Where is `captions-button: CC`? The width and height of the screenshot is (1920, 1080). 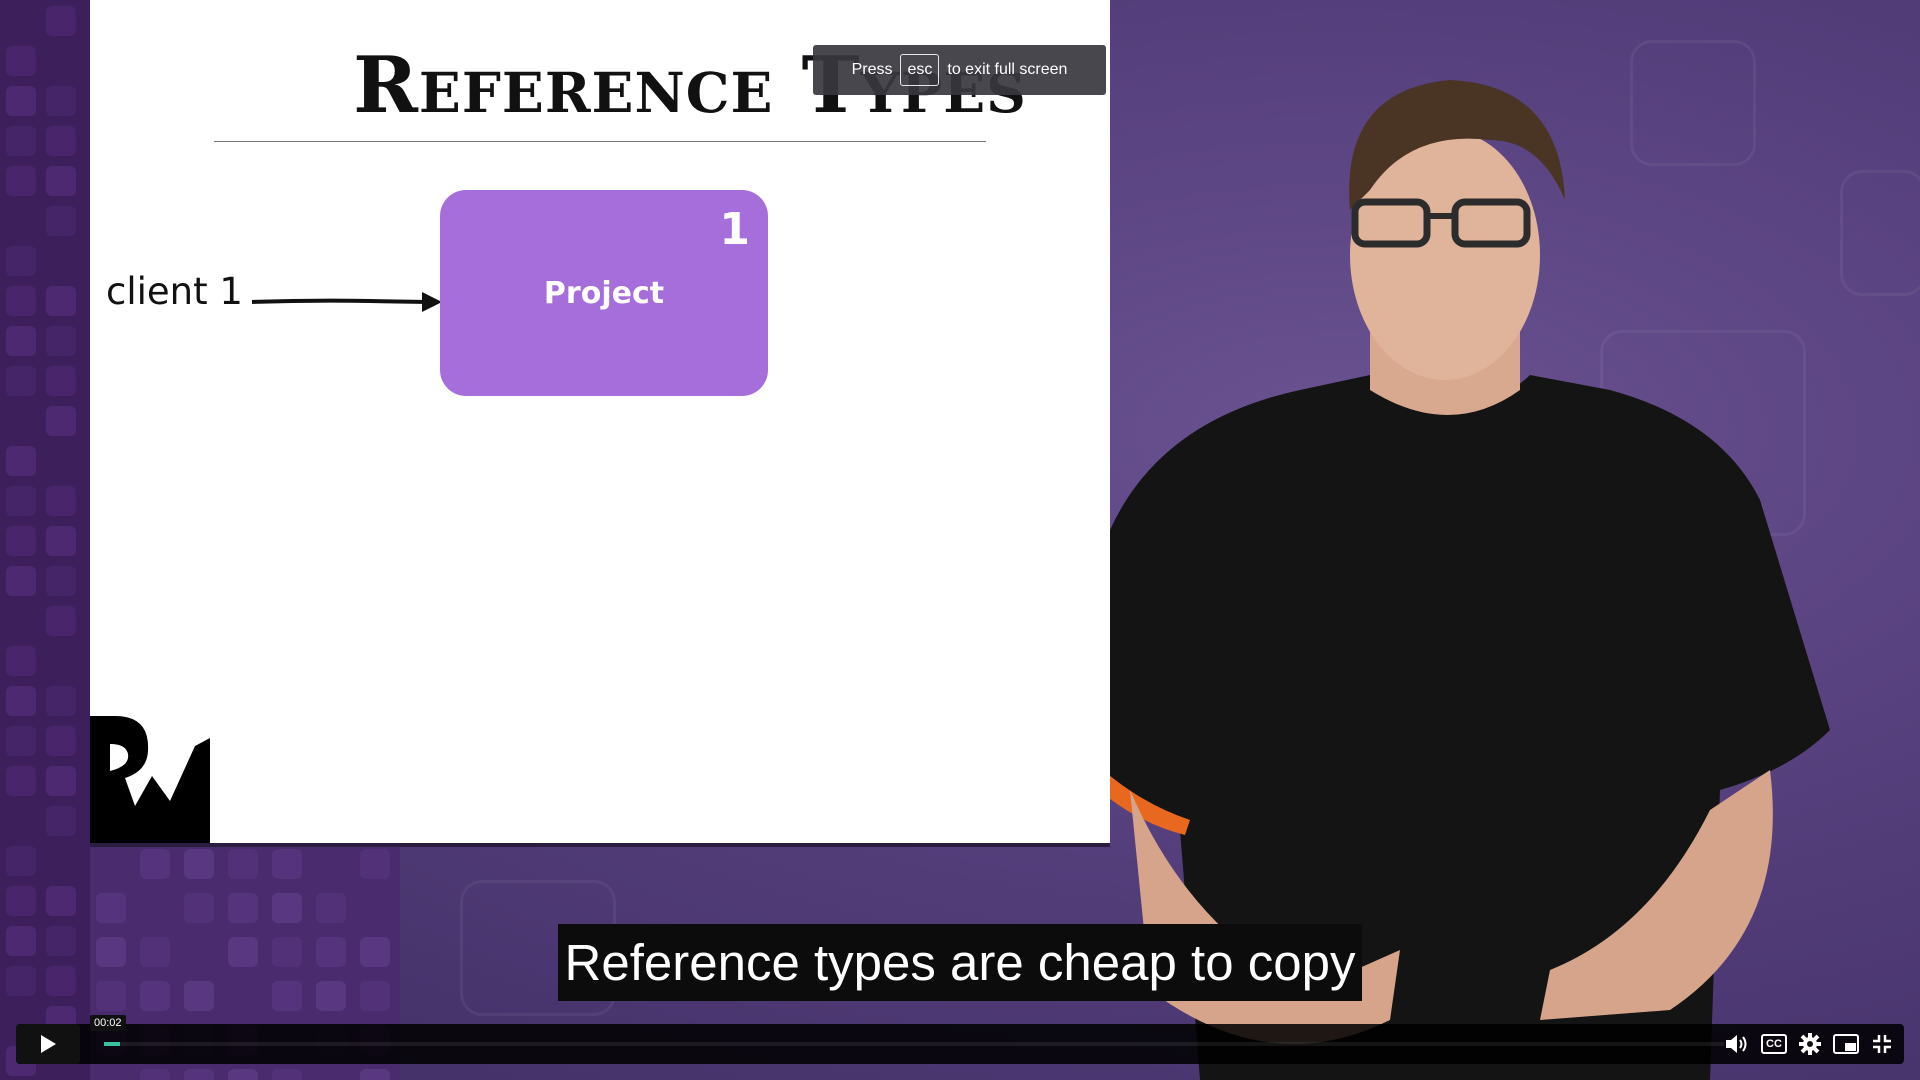
captions-button: CC is located at coordinates (1774, 1044).